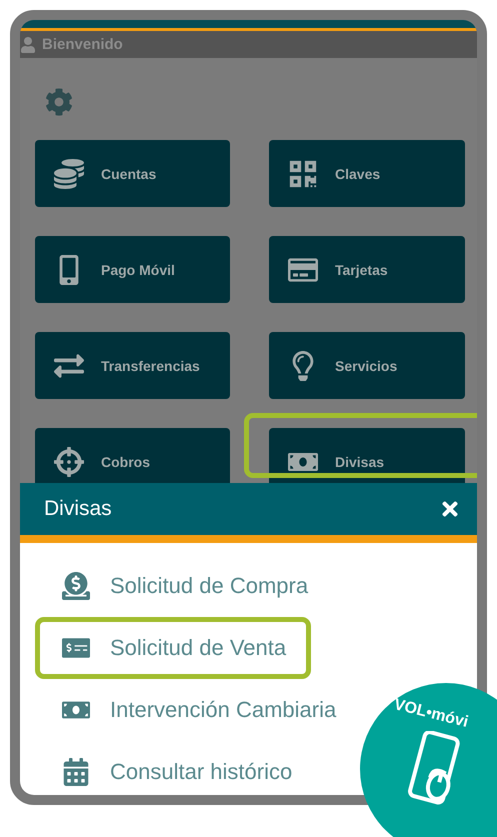 This screenshot has height=837, width=497. Describe the element at coordinates (132, 173) in the screenshot. I see `menu-tile: Cuentas` at that location.